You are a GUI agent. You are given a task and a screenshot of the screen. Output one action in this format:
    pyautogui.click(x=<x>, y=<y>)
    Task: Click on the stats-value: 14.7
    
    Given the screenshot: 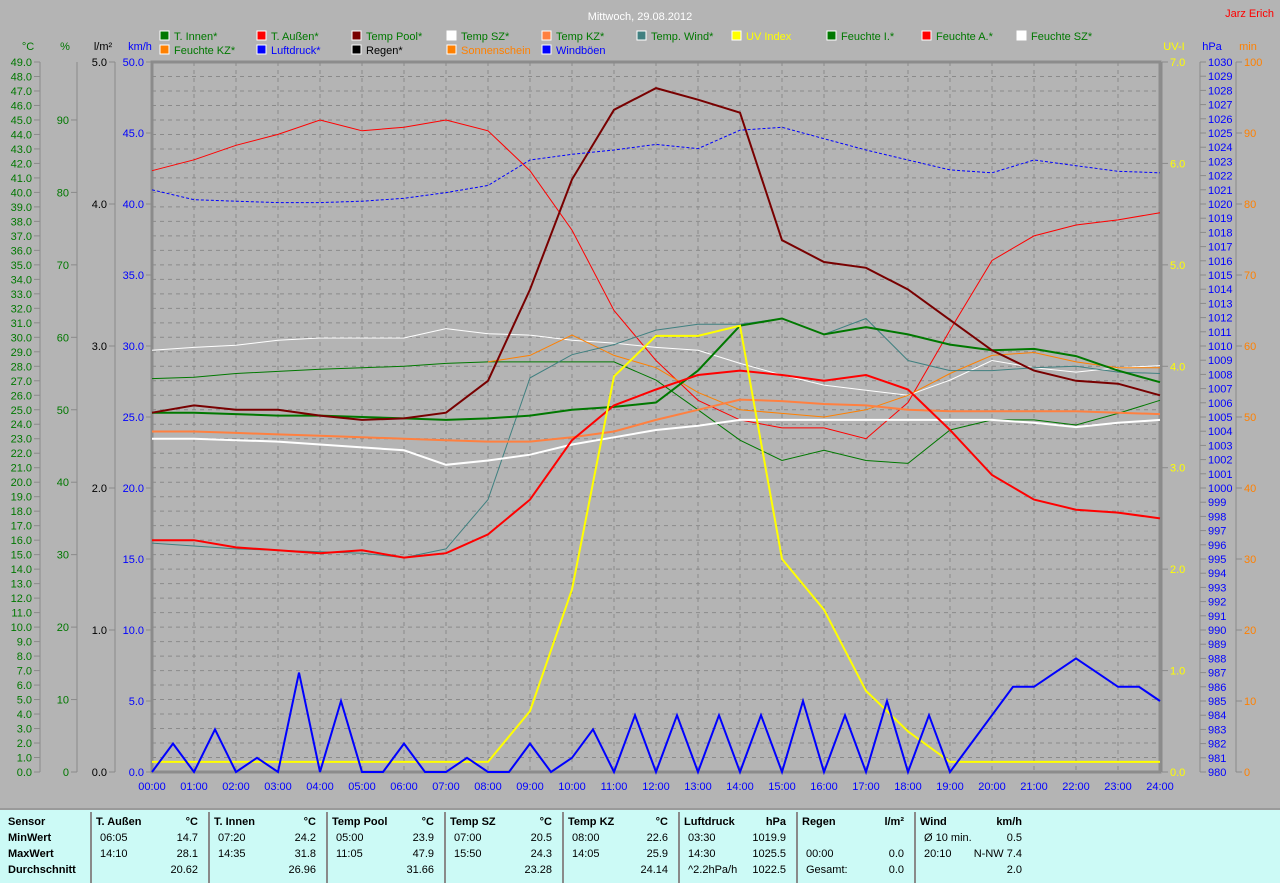 What is the action you would take?
    pyautogui.click(x=187, y=838)
    